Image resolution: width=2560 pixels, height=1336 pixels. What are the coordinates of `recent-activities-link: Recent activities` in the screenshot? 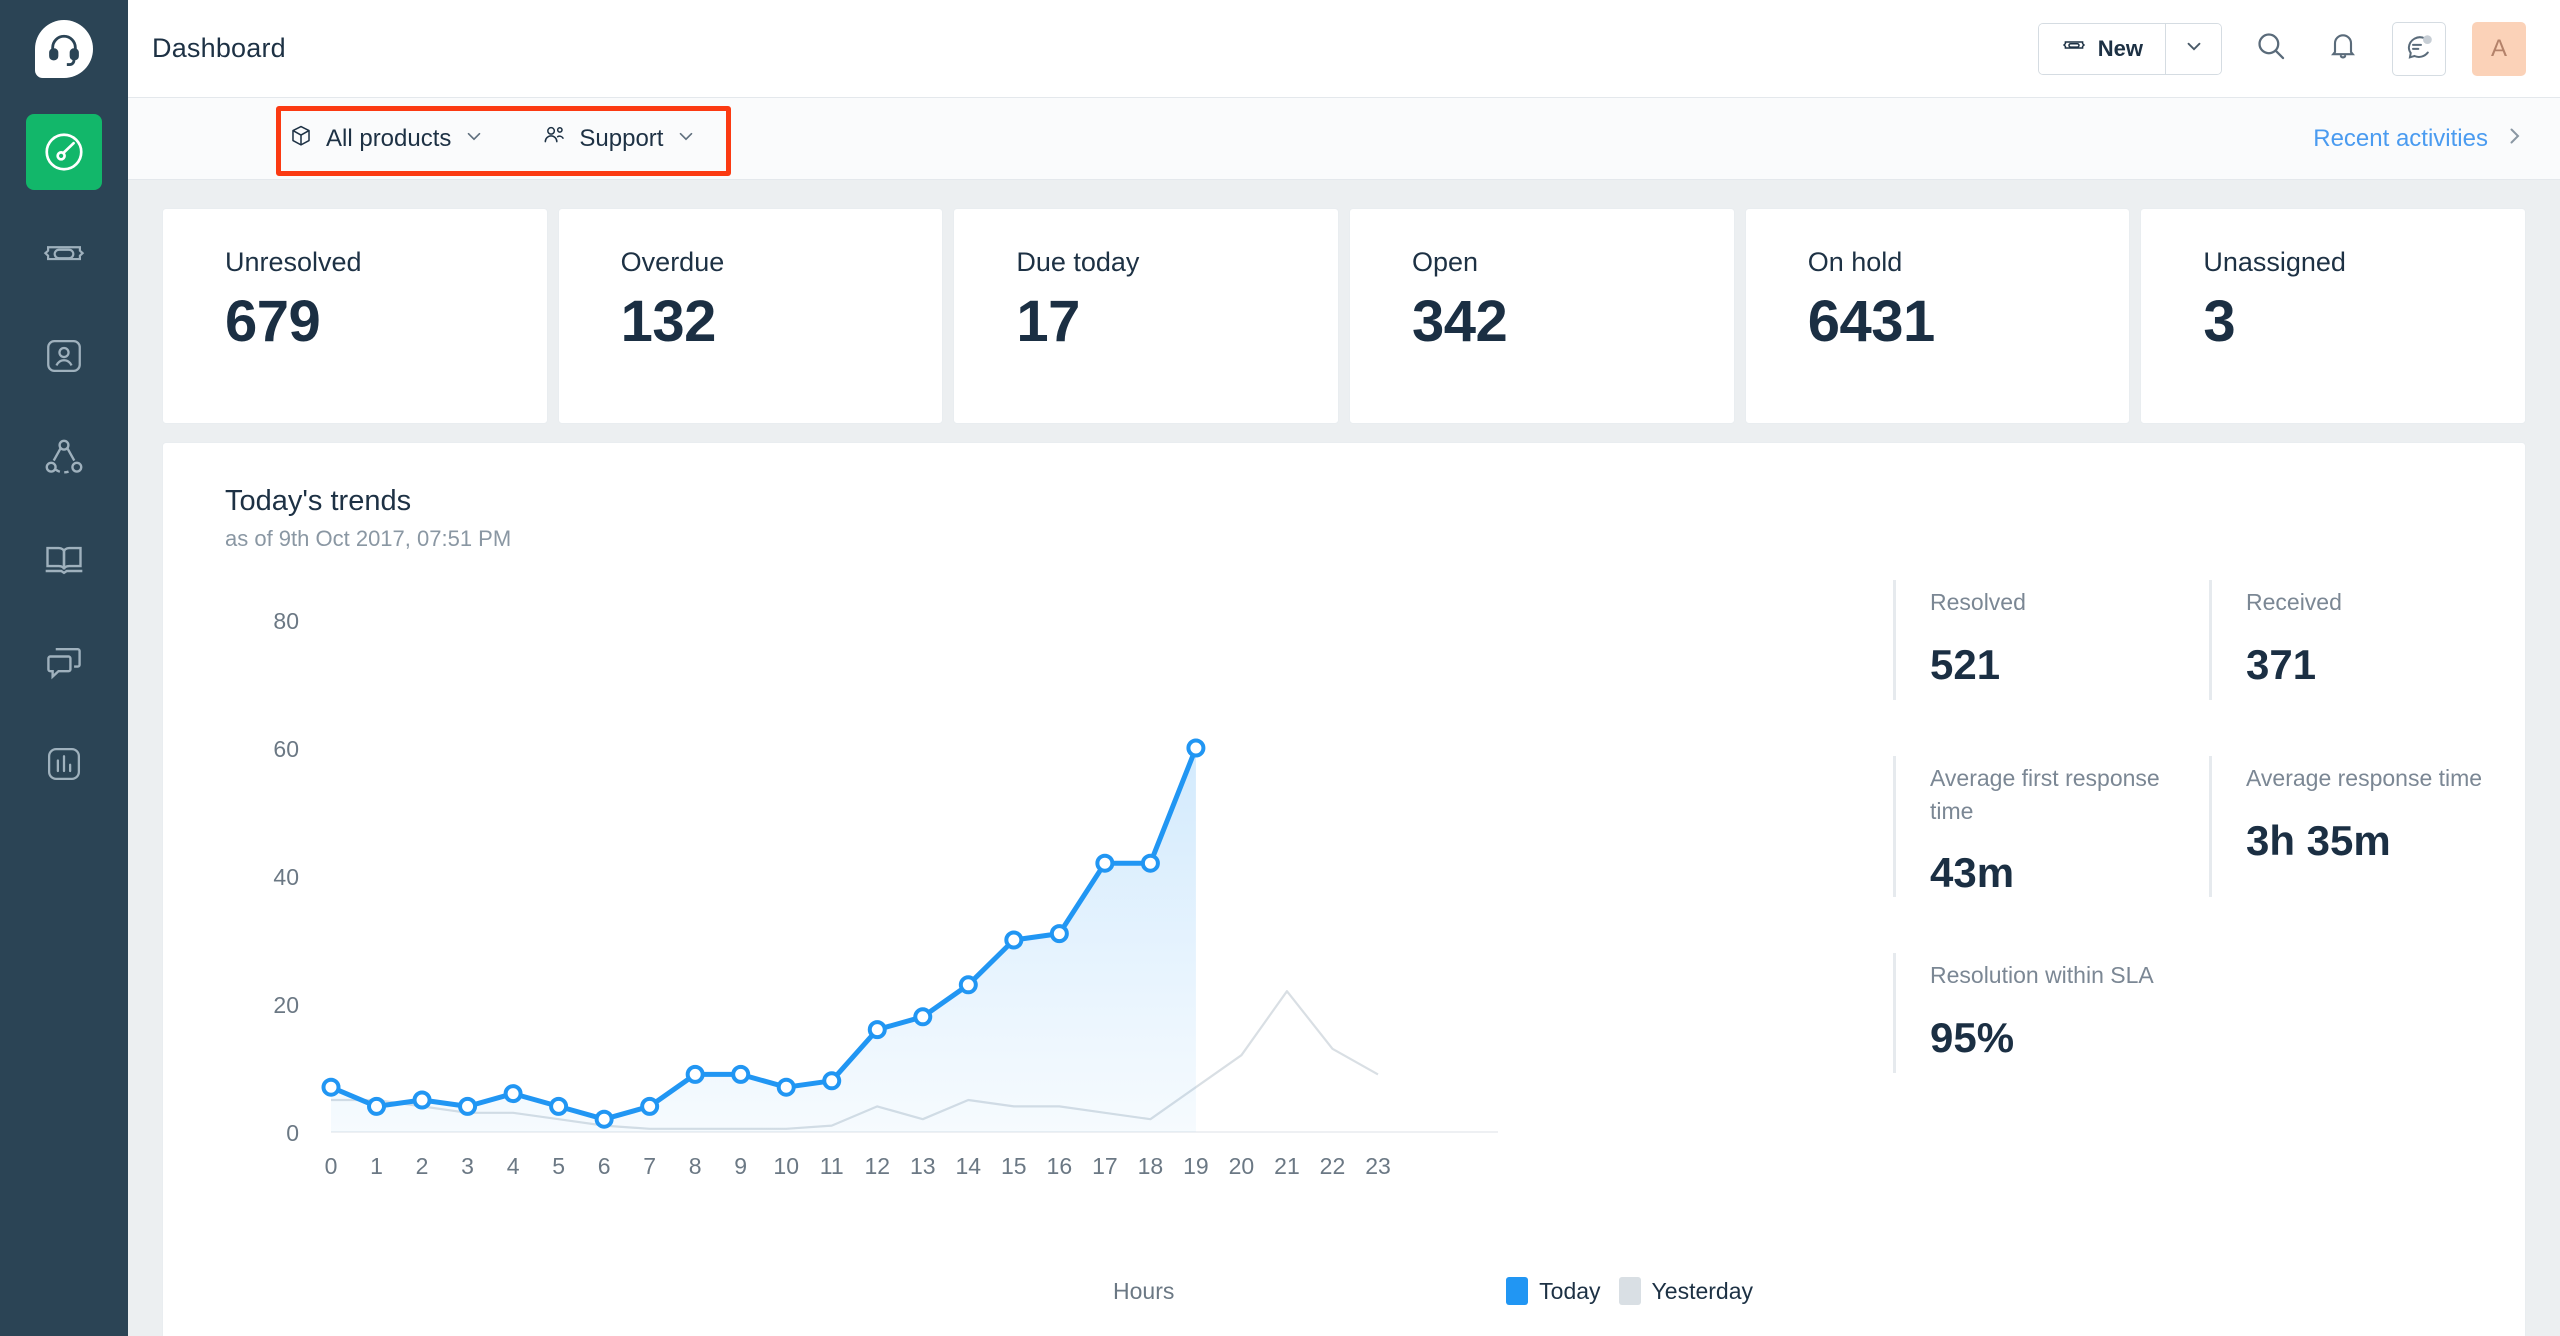 It's located at (2419, 138).